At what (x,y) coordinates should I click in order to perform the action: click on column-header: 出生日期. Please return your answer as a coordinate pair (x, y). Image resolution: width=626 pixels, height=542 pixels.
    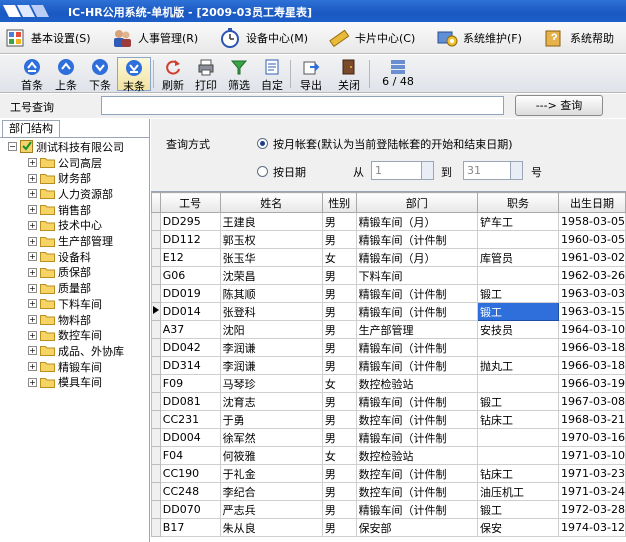
    Looking at the image, I should click on (592, 202).